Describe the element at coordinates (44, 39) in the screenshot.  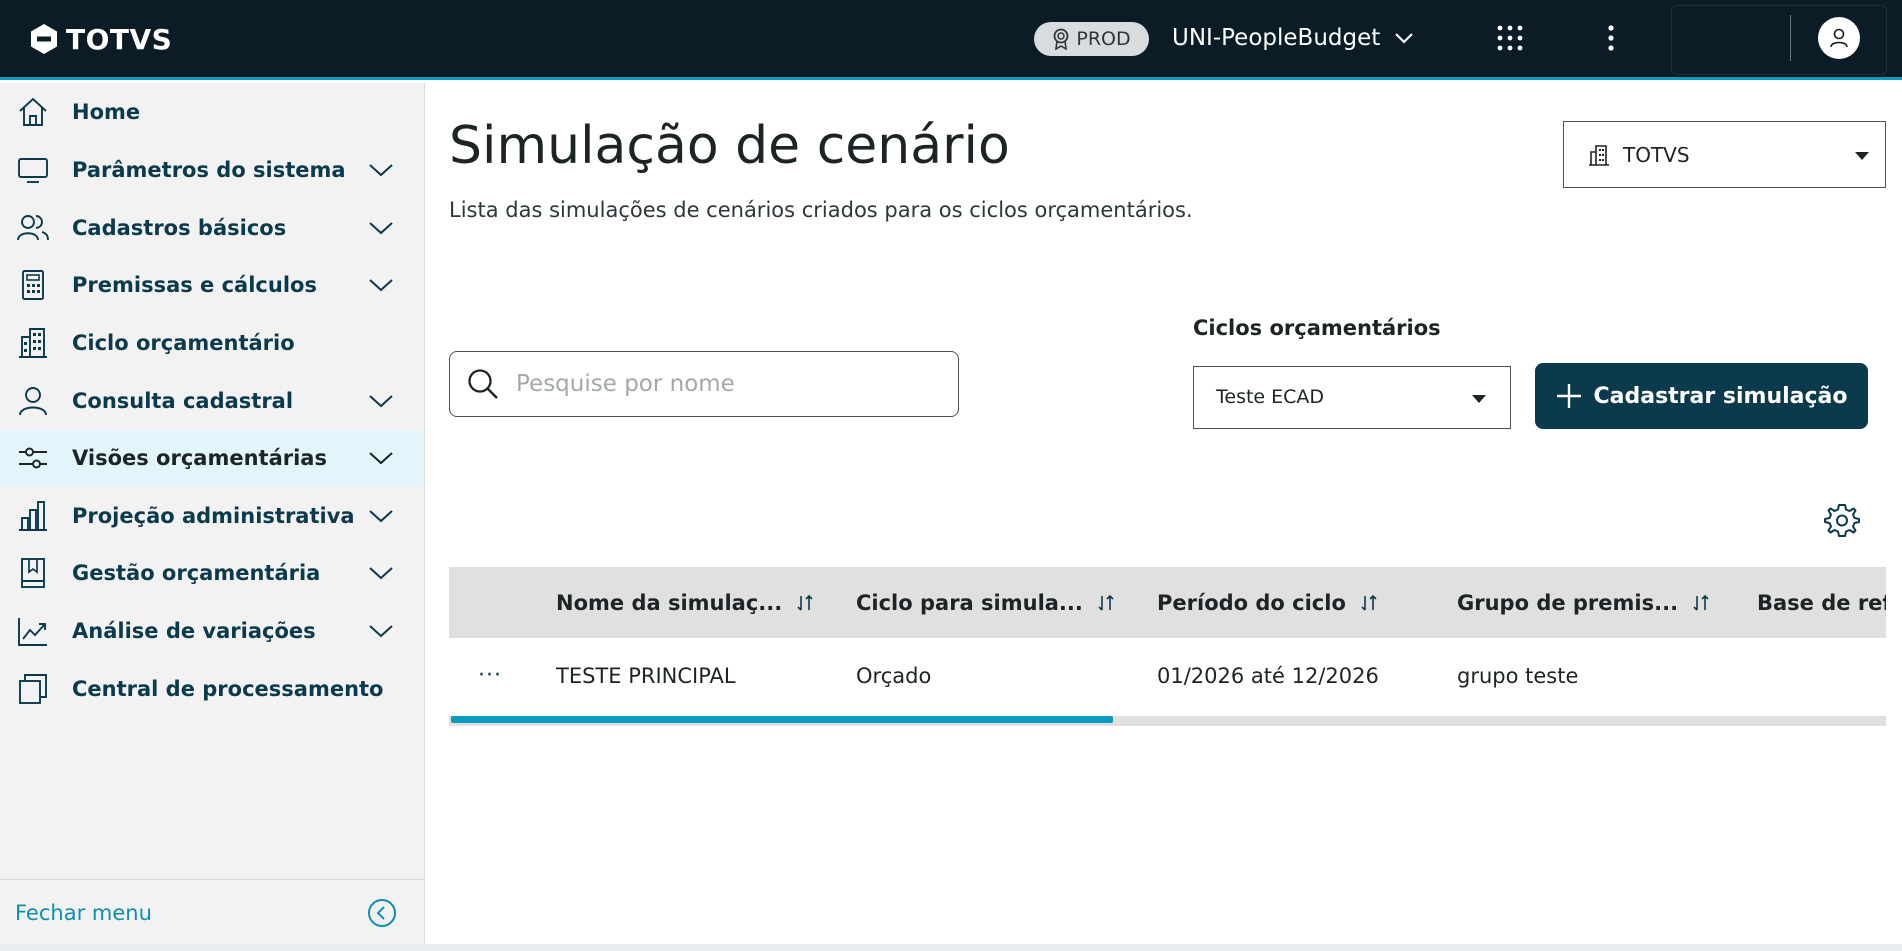
I see `totvs-logo-icon` at that location.